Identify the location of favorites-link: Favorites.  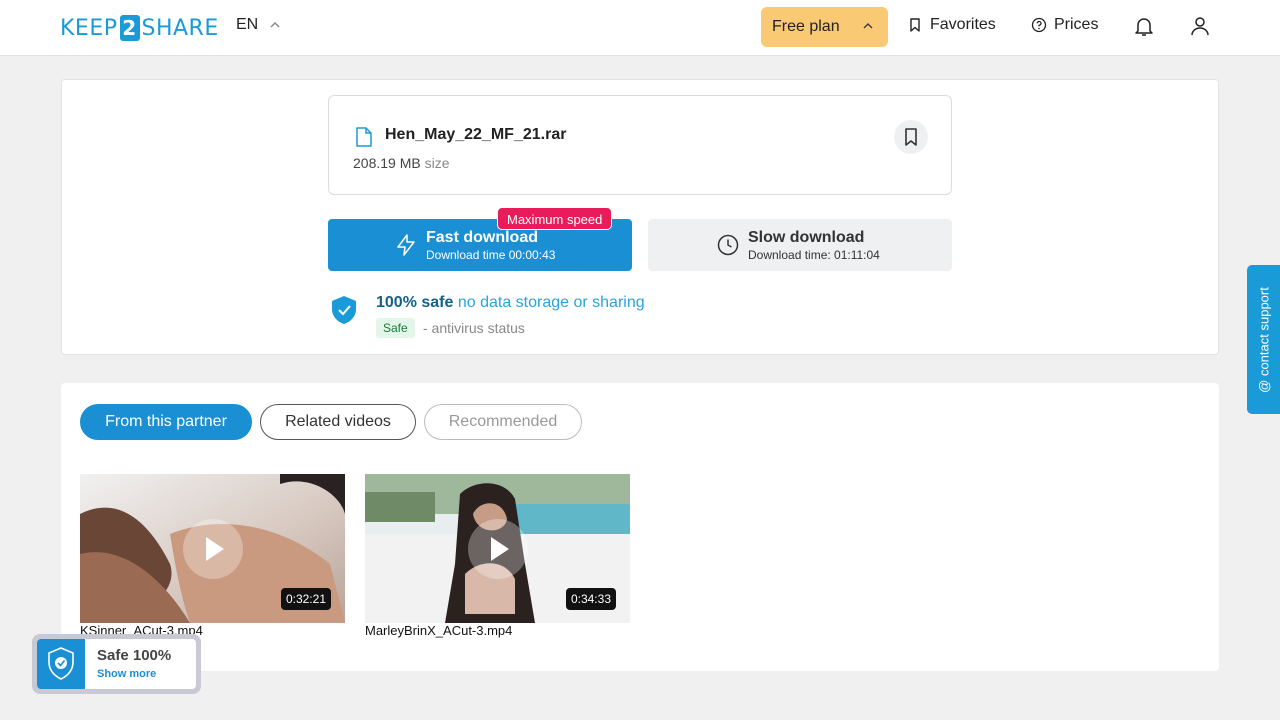
(951, 25).